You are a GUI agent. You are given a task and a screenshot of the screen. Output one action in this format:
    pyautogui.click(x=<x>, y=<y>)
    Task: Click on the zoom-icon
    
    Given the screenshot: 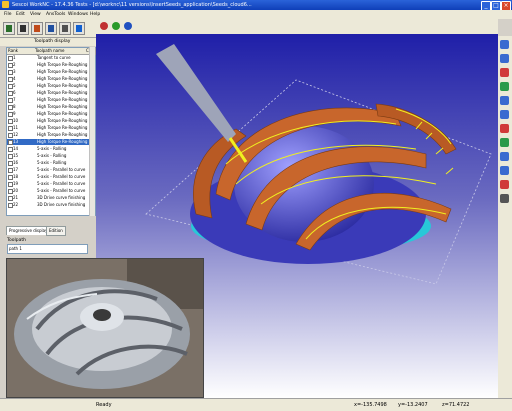 What is the action you would take?
    pyautogui.click(x=504, y=72)
    